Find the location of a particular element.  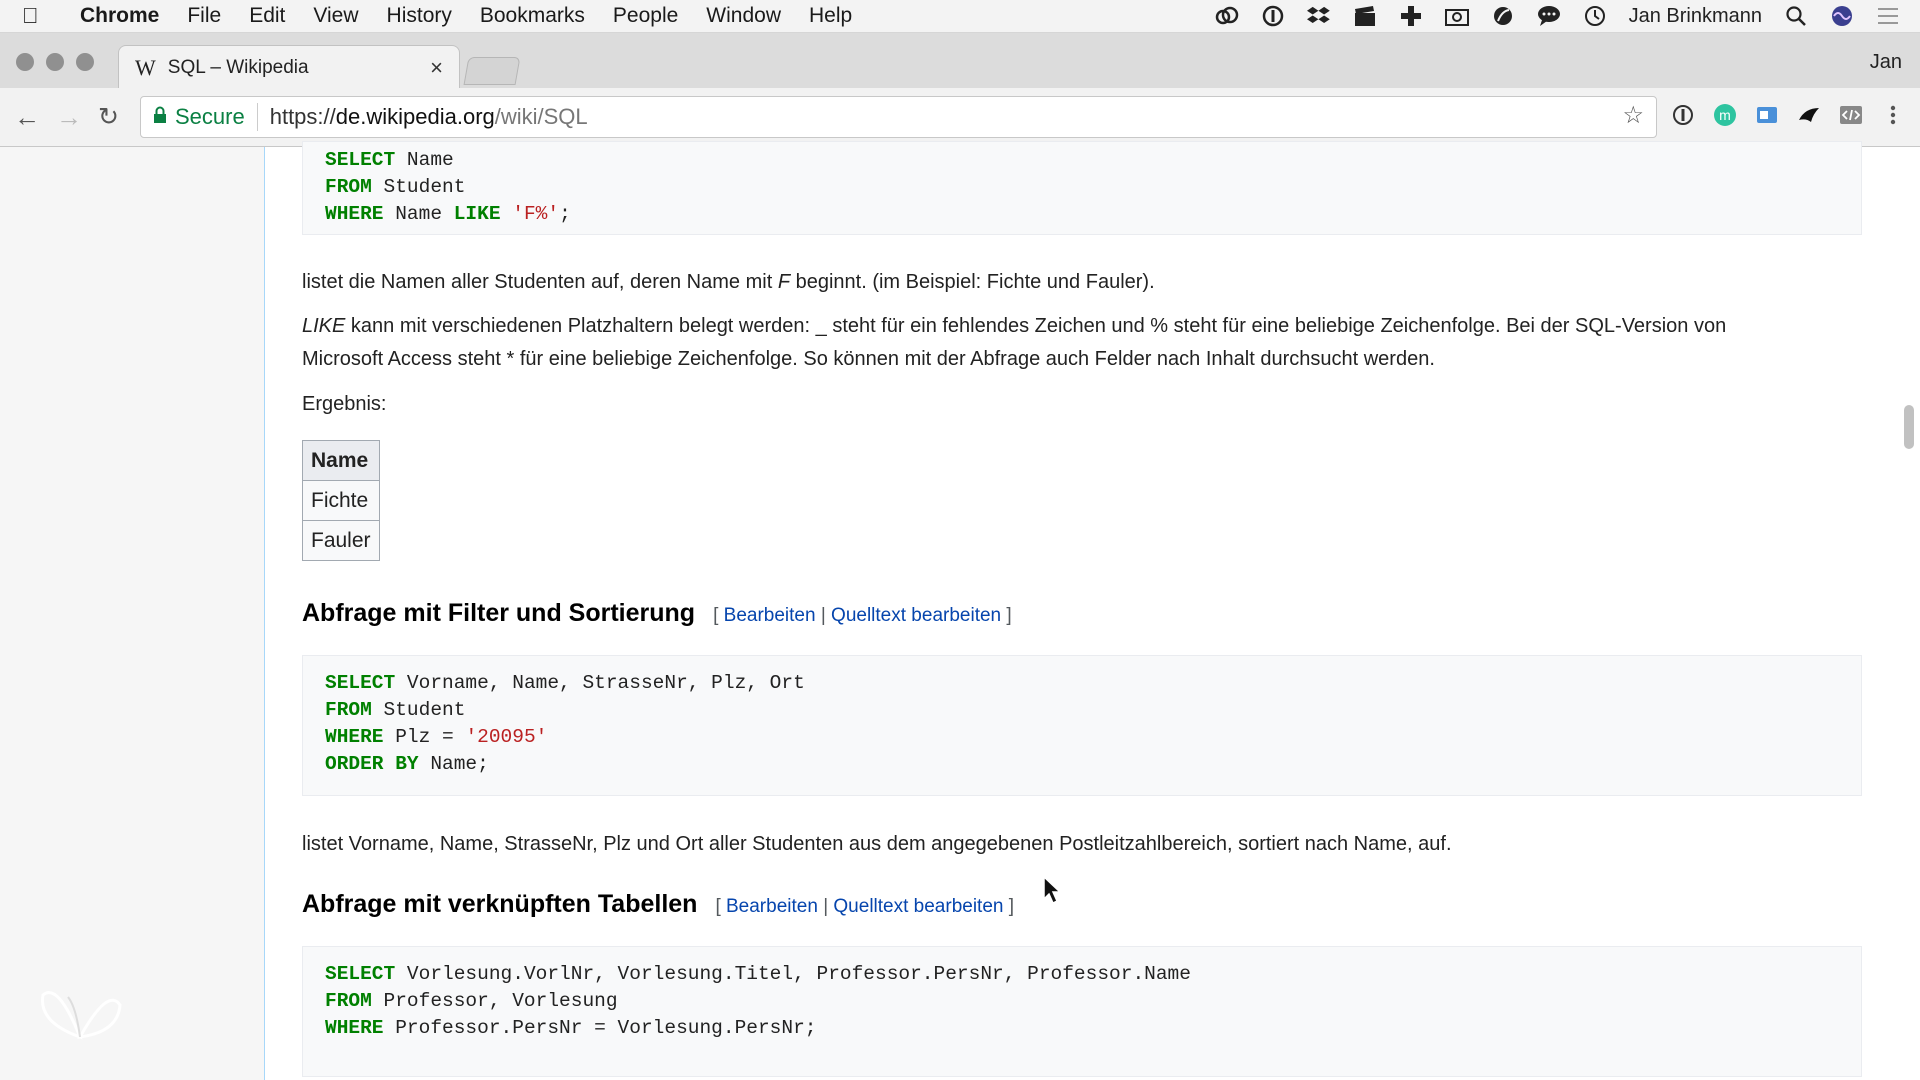

page-scrollbar-thumb is located at coordinates (1909, 427).